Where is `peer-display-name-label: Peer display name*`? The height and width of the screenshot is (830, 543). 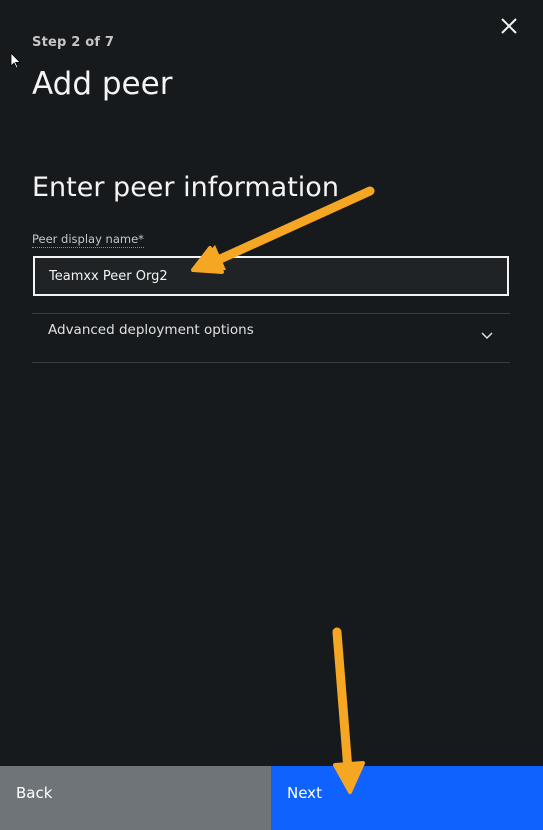 peer-display-name-label: Peer display name* is located at coordinates (88, 240).